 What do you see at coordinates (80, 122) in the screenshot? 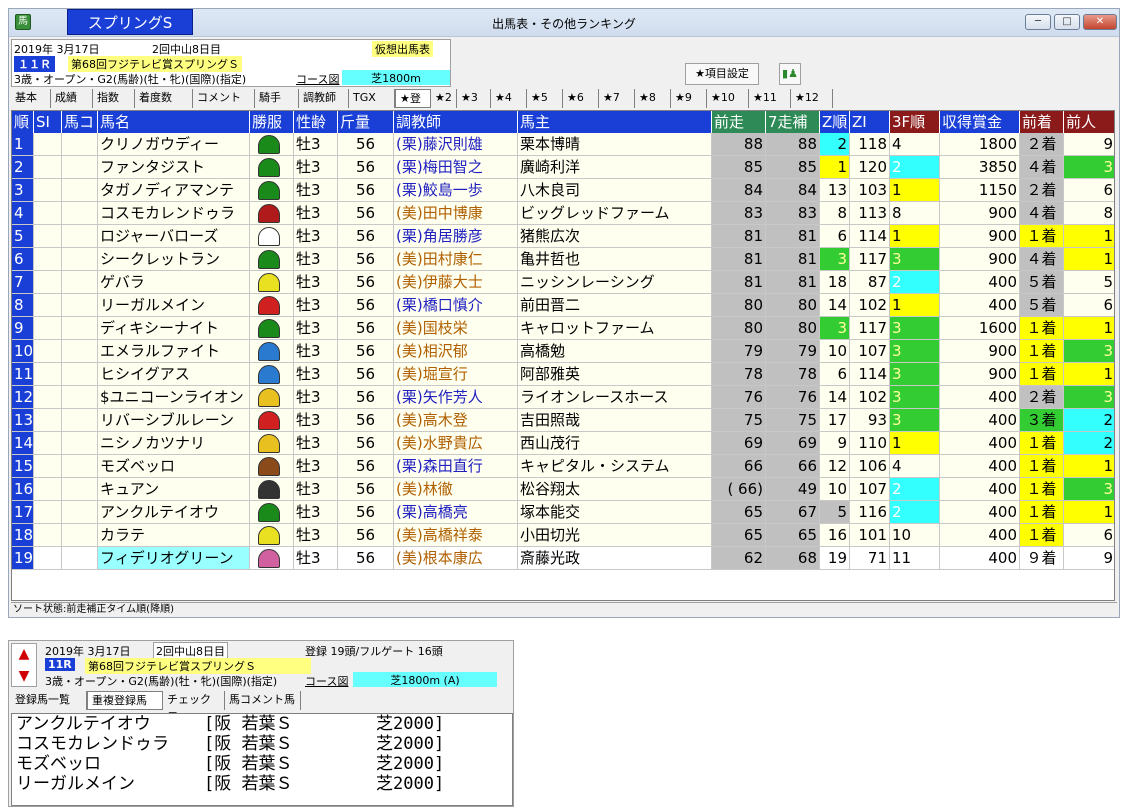
I see `column-header-2: 馬コ` at bounding box center [80, 122].